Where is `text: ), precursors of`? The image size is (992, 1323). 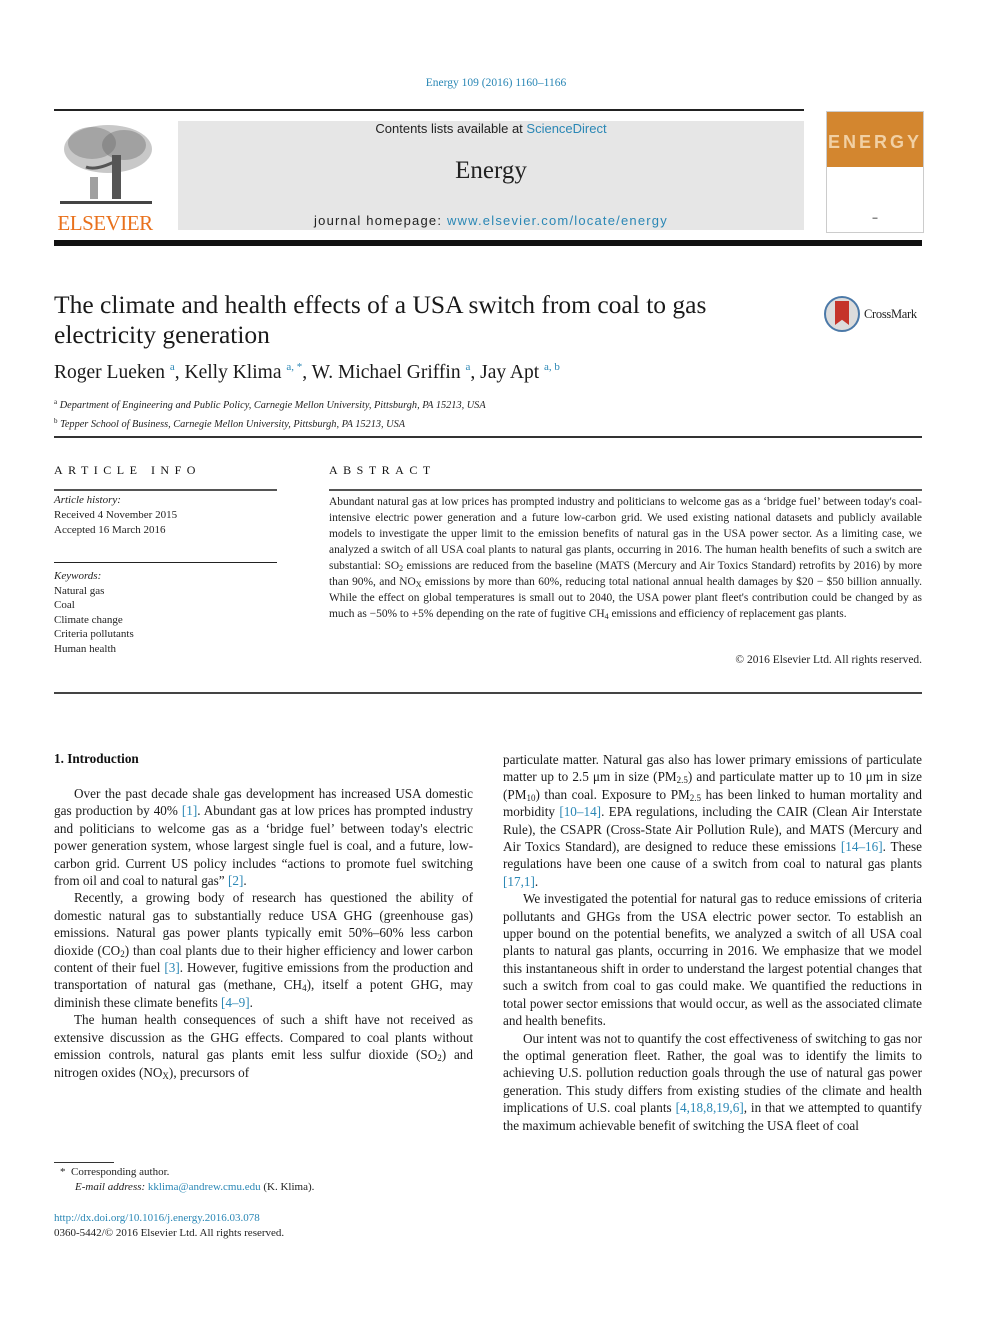
text: ), precursors of is located at coordinates (209, 1072).